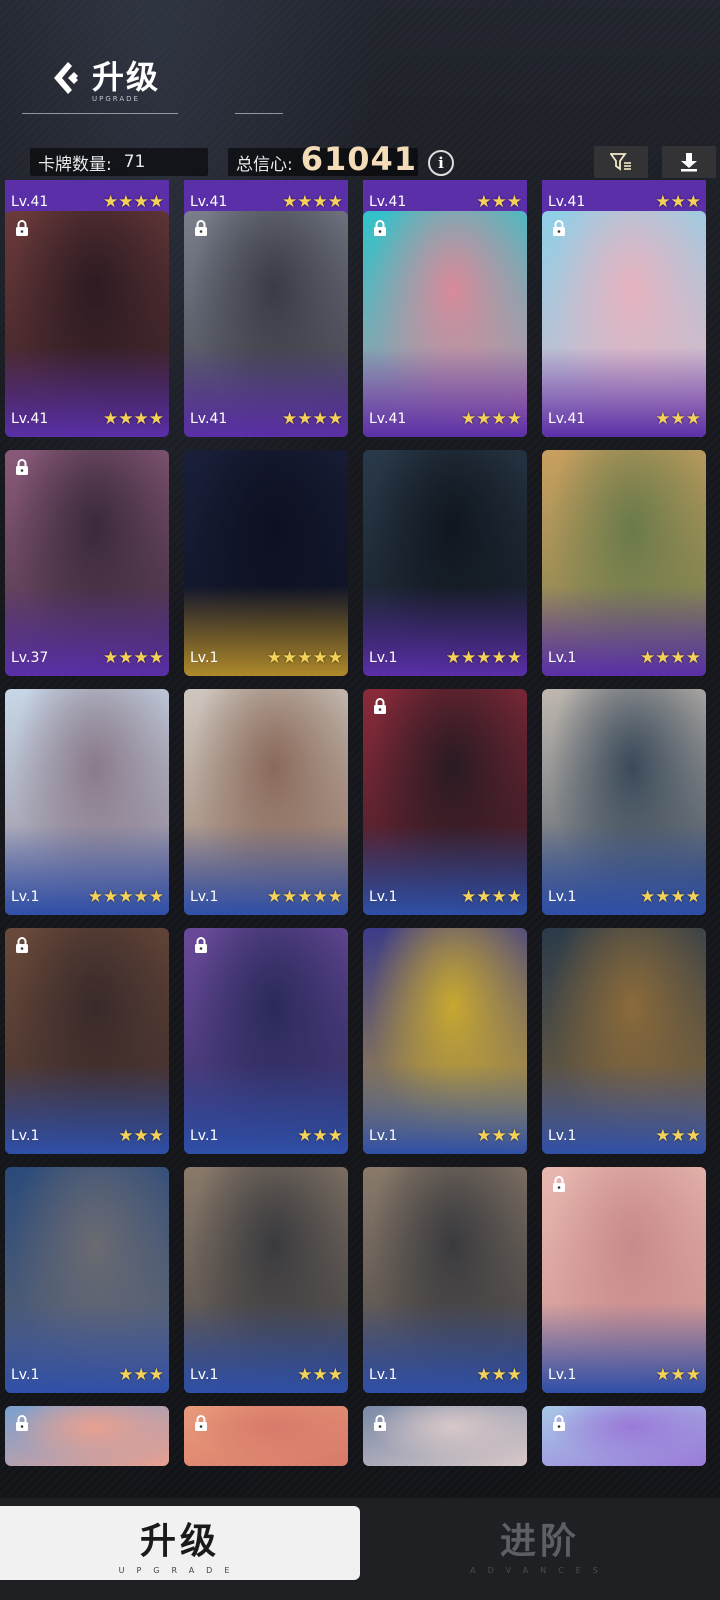 Image resolution: width=720 pixels, height=1600 pixels. What do you see at coordinates (264, 164) in the screenshot?
I see `total-trust-label: 总信心:` at bounding box center [264, 164].